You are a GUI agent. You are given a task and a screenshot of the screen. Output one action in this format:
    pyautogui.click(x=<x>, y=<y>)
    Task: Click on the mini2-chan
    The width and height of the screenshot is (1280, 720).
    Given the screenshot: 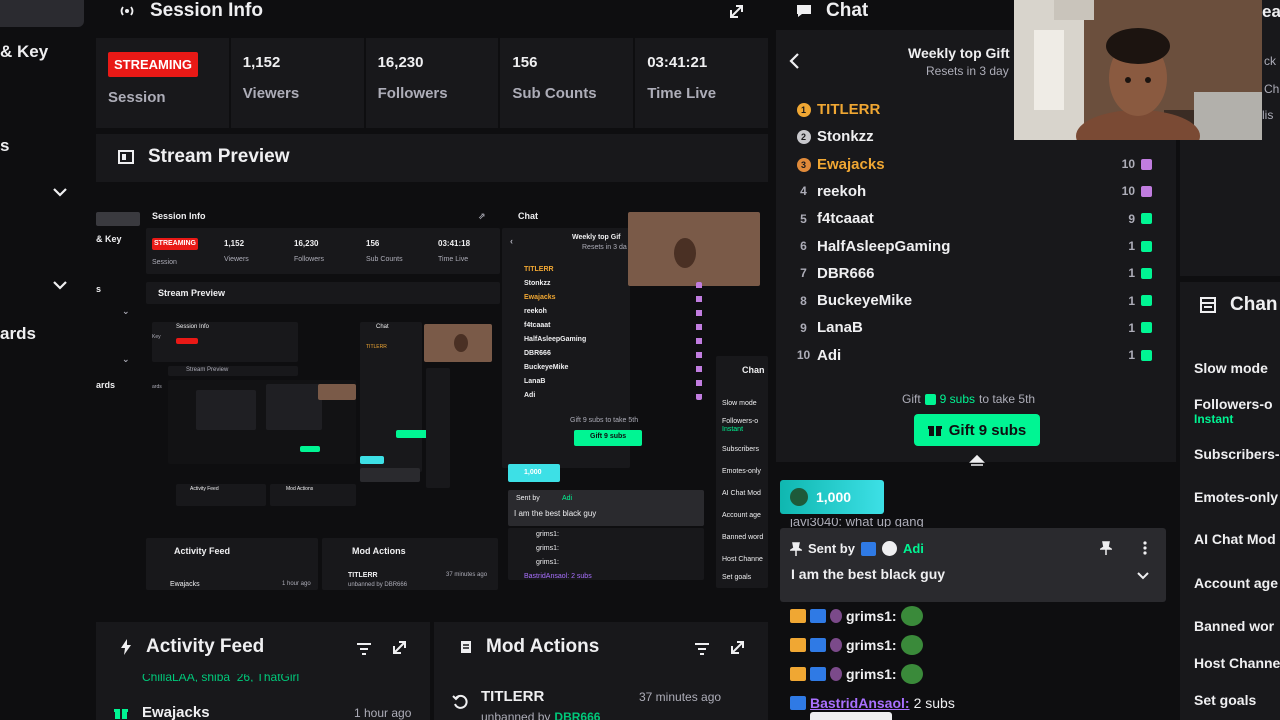 What is the action you would take?
    pyautogui.click(x=438, y=428)
    